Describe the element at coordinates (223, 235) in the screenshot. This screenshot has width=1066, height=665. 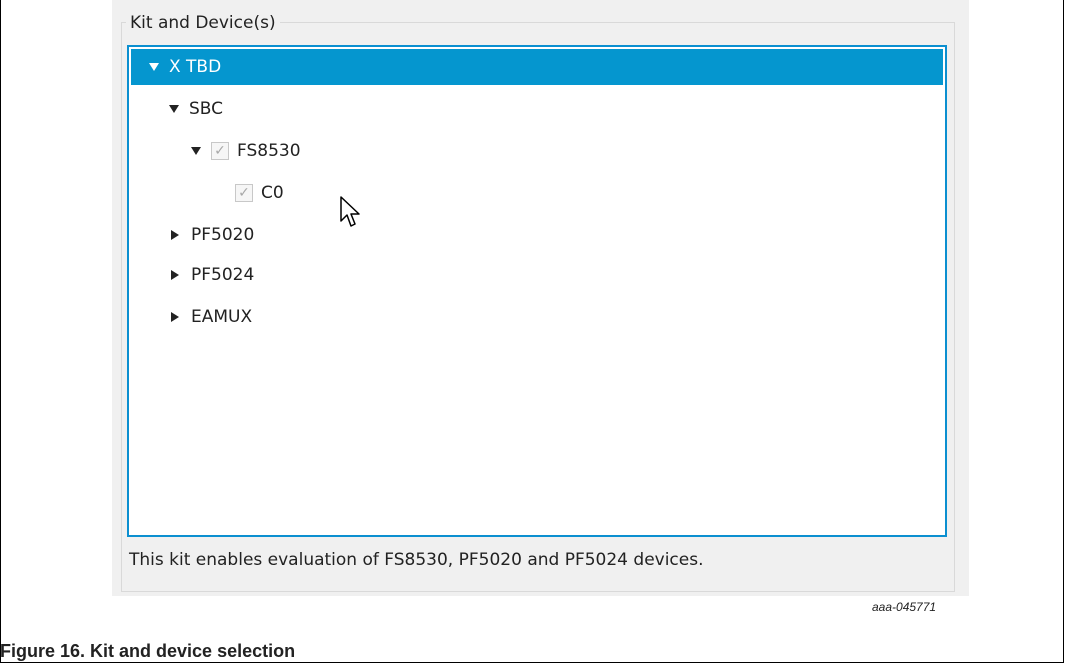
I see `tree-item-label: PF5020` at that location.